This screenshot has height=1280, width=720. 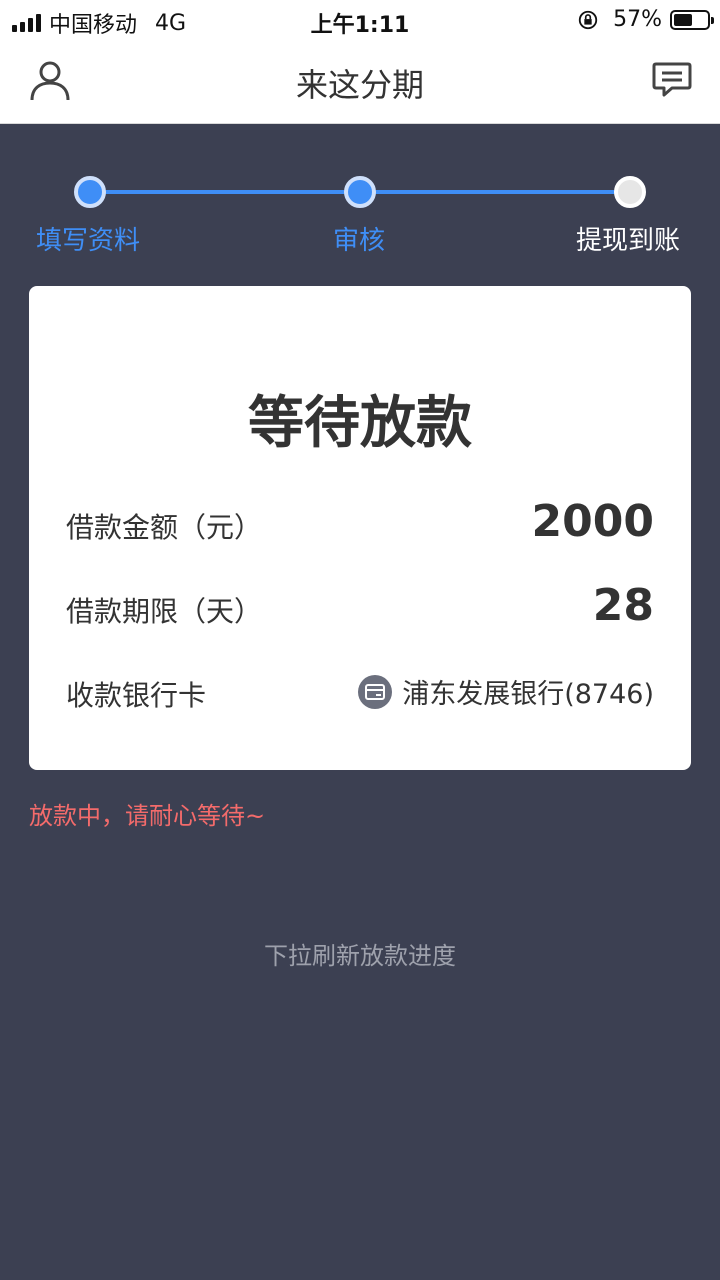 I want to click on battery-fill, so click(x=683, y=19).